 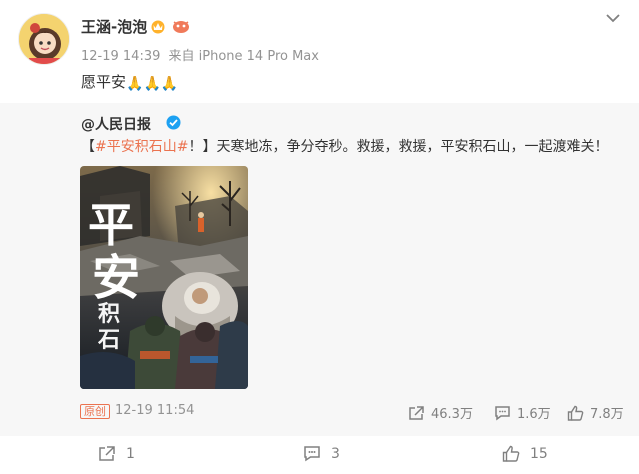 What do you see at coordinates (154, 410) in the screenshot?
I see `repost-time: 12-19 11:54` at bounding box center [154, 410].